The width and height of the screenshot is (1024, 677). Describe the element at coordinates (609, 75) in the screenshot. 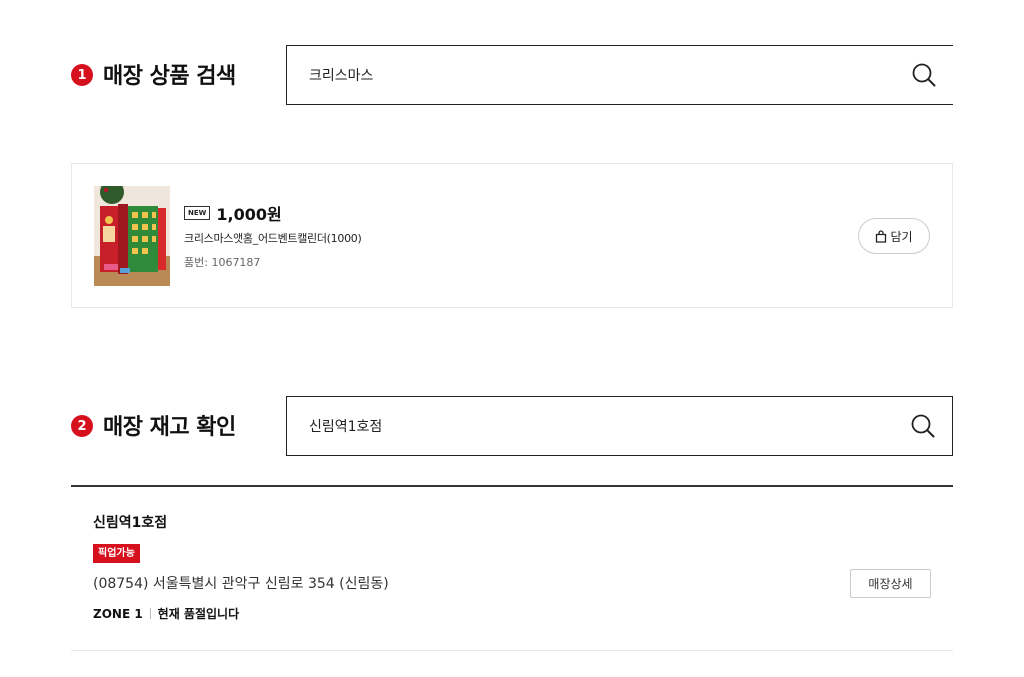

I see `product-search-input` at that location.